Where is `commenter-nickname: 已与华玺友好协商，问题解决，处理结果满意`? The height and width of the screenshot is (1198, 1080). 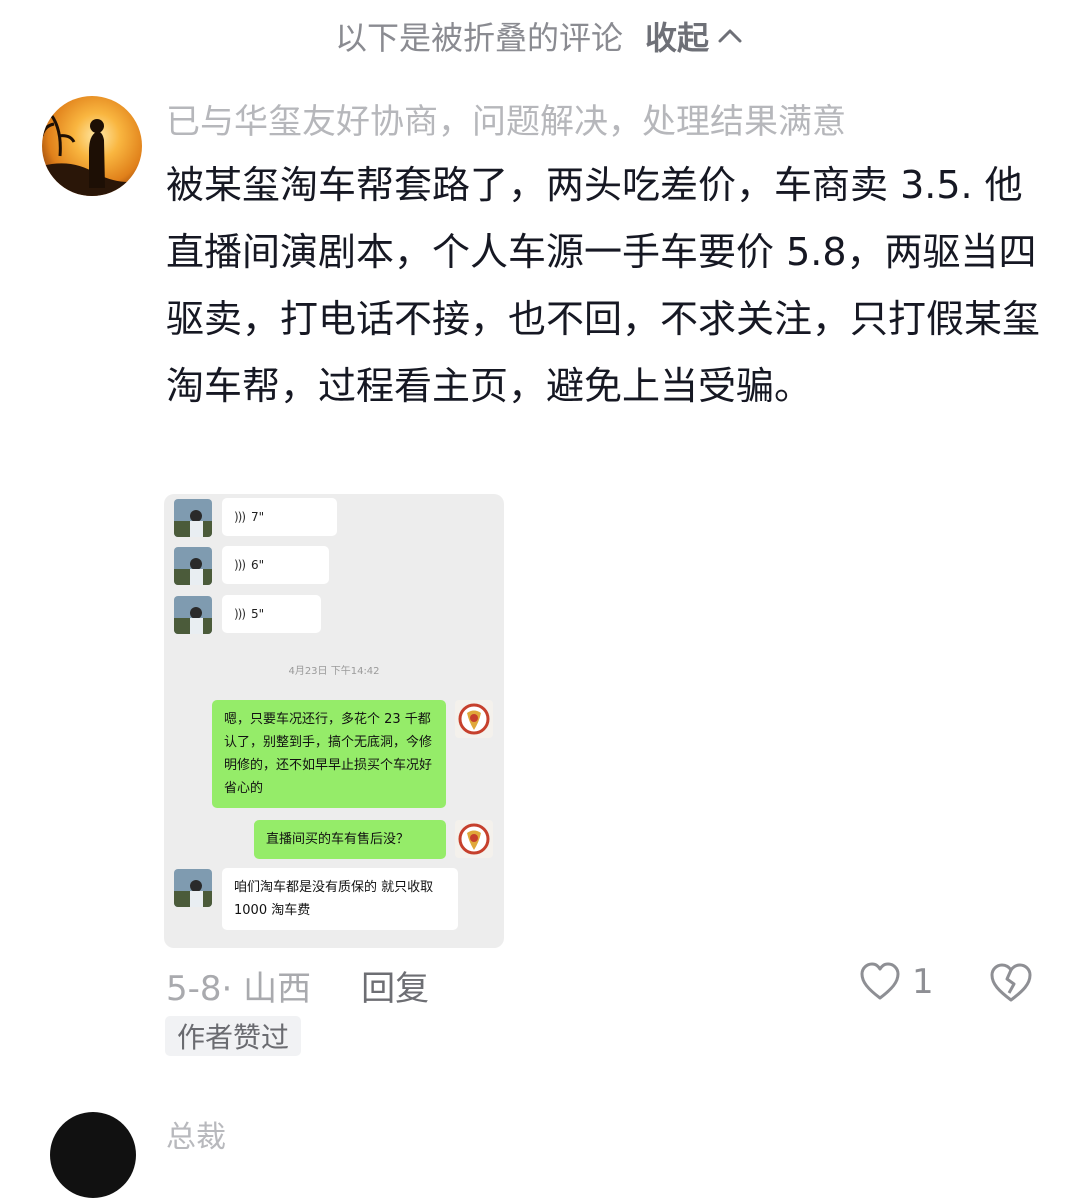 commenter-nickname: 已与华玺友好协商，问题解决，处理结果满意 is located at coordinates (506, 118).